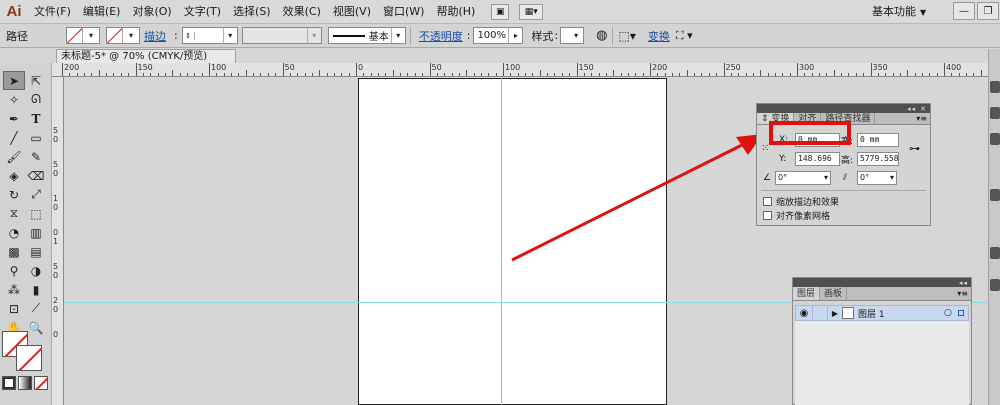 The image size is (1000, 405). What do you see at coordinates (151, 12) in the screenshot?
I see `menu-object: 对象(O)` at bounding box center [151, 12].